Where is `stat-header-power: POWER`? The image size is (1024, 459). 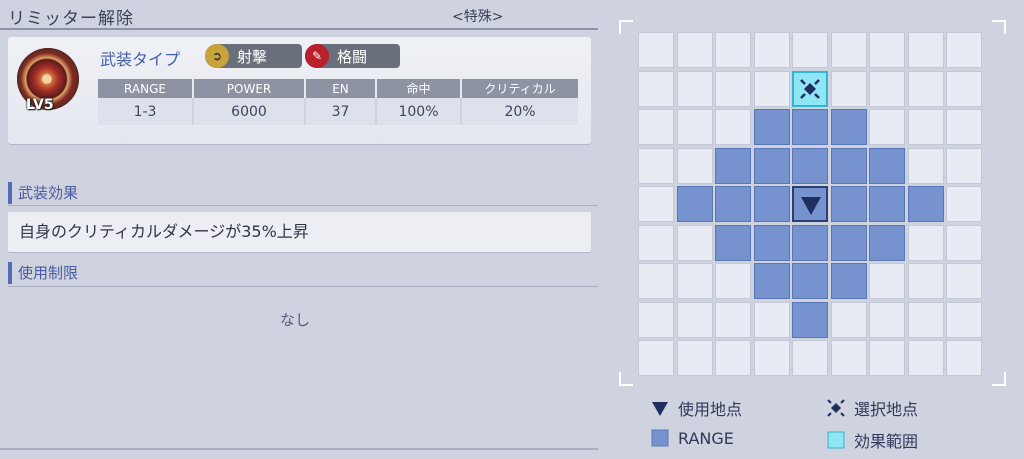 stat-header-power: POWER is located at coordinates (249, 88).